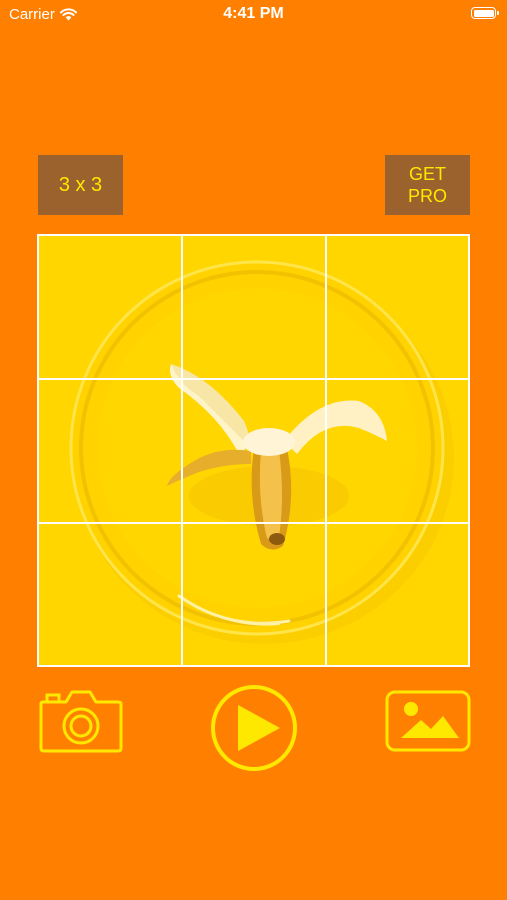 This screenshot has height=900, width=507. I want to click on status-bar: Carrier 4:41 PM, so click(253, 14).